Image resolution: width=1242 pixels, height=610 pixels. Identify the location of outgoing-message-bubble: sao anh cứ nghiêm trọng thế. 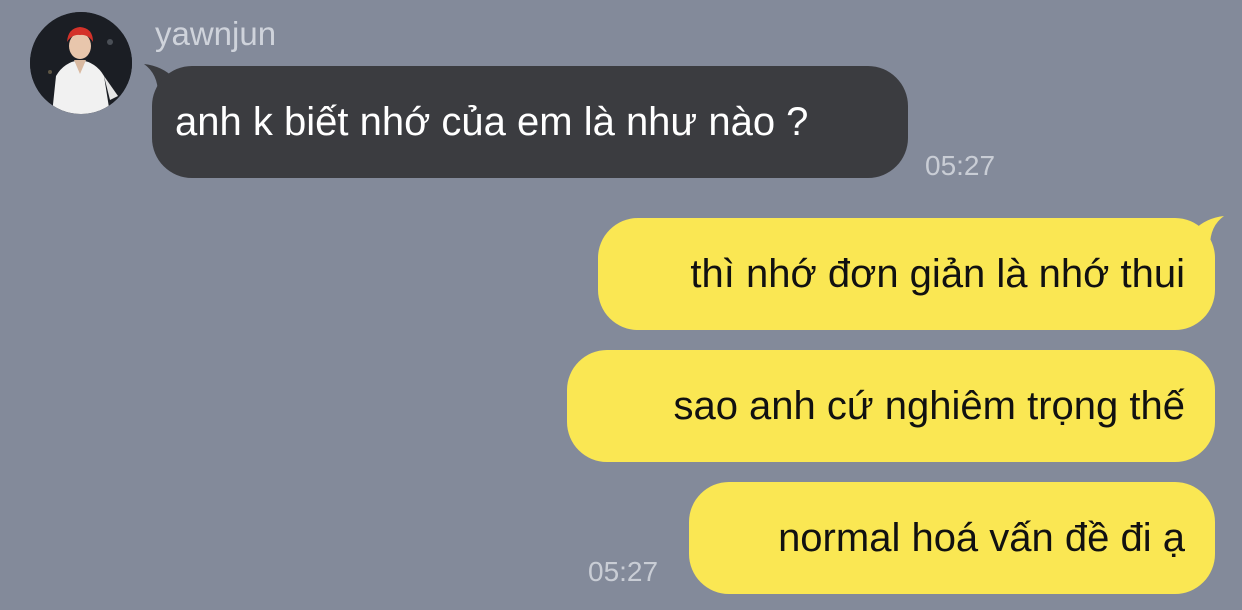
(891, 406).